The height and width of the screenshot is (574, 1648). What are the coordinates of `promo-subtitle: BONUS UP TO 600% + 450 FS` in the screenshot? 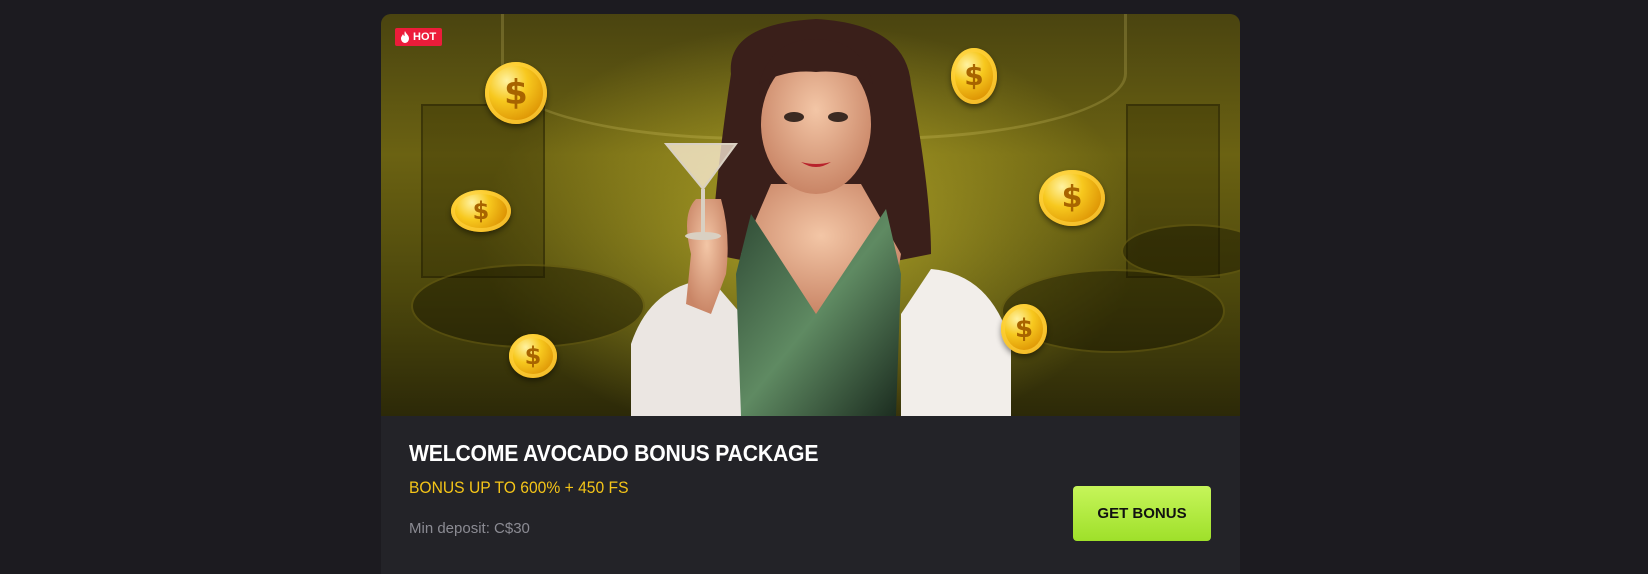 It's located at (519, 487).